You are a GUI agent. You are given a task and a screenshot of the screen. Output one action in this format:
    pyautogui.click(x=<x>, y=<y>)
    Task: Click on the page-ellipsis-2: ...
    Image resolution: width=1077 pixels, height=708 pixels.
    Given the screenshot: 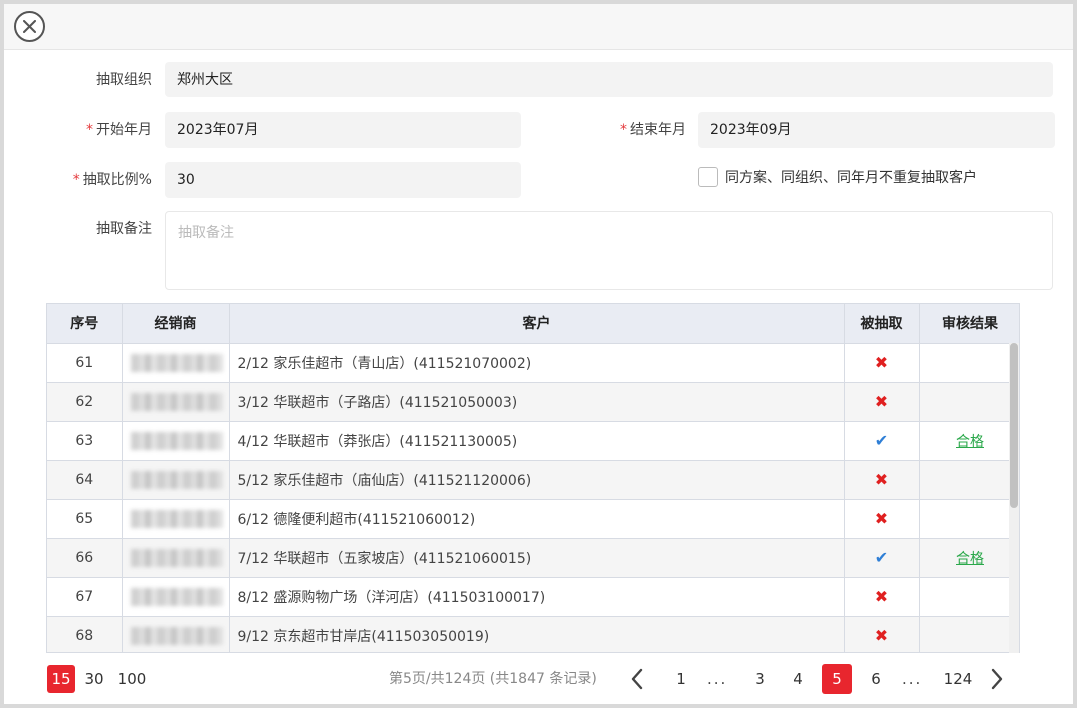 What is the action you would take?
    pyautogui.click(x=912, y=679)
    